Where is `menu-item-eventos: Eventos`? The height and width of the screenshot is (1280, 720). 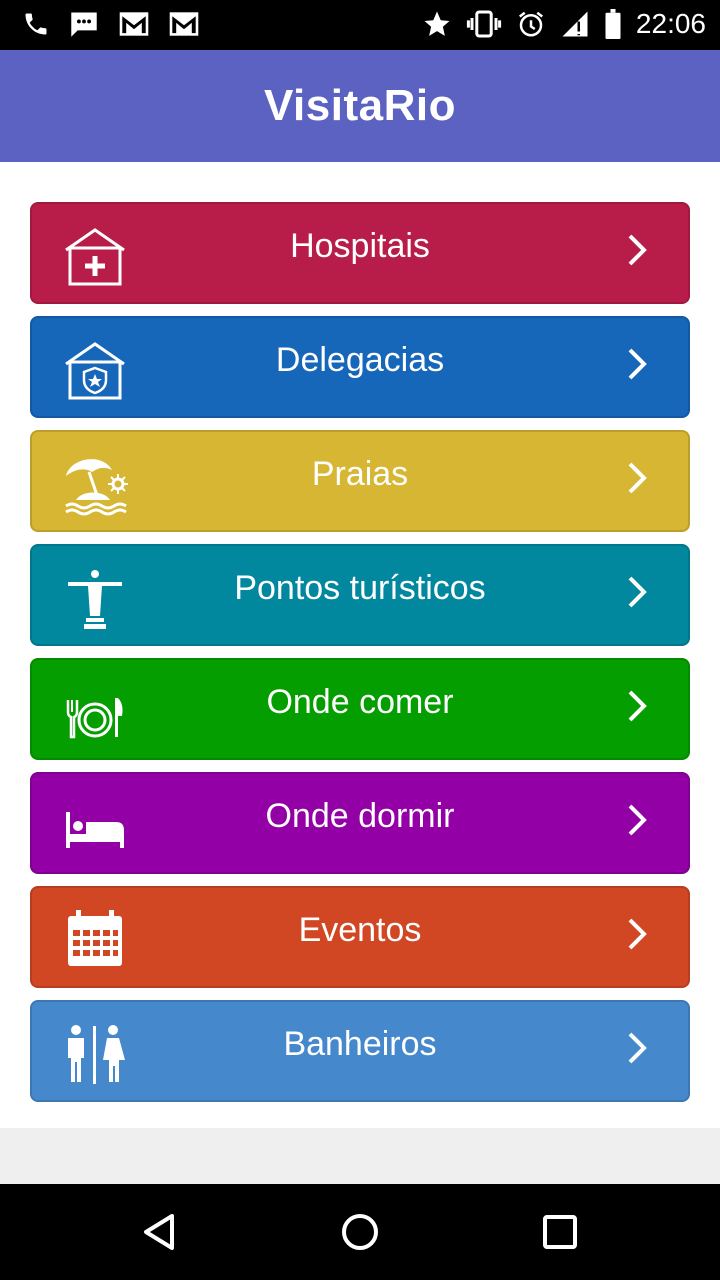 menu-item-eventos: Eventos is located at coordinates (360, 937).